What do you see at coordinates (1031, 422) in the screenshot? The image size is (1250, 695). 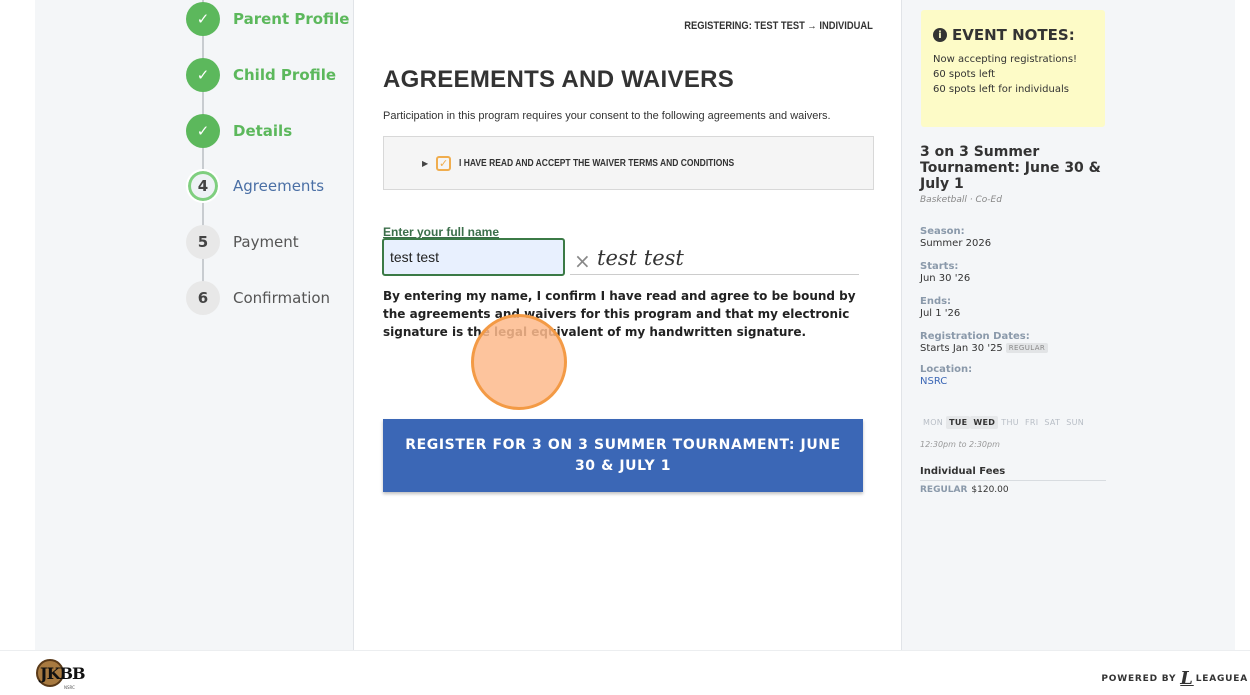 I see `day-fri: FRI` at bounding box center [1031, 422].